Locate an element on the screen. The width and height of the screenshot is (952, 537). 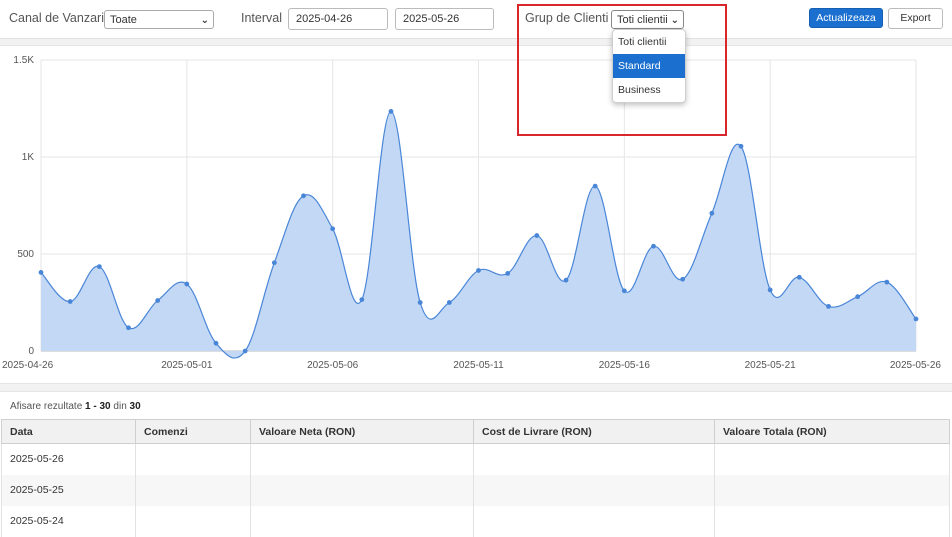
column-header-orders: Comenzi is located at coordinates (193, 431).